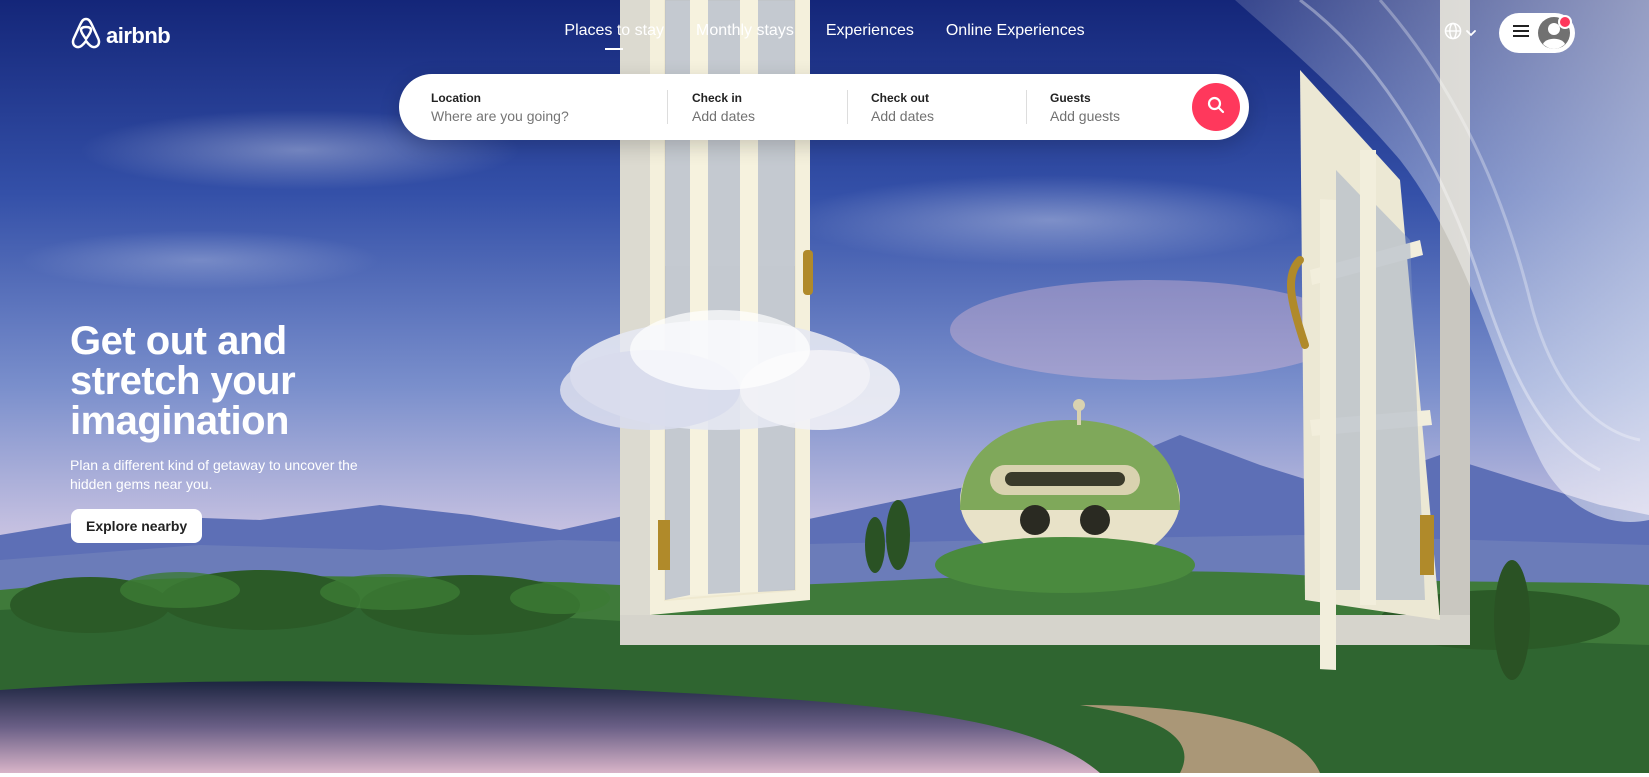 This screenshot has height=777, width=1649. Describe the element at coordinates (870, 36) in the screenshot. I see `nav-item-experiences: Experiences` at that location.